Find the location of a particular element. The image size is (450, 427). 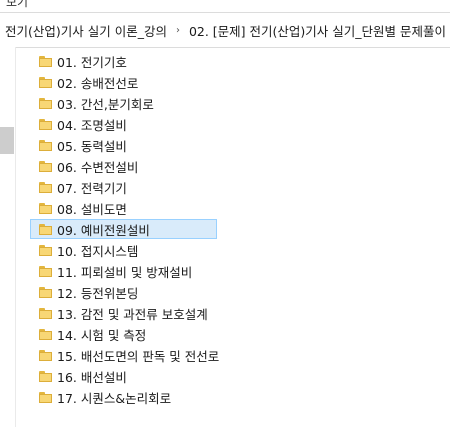

folder-item: 10. 접지시스템 is located at coordinates (123, 250).